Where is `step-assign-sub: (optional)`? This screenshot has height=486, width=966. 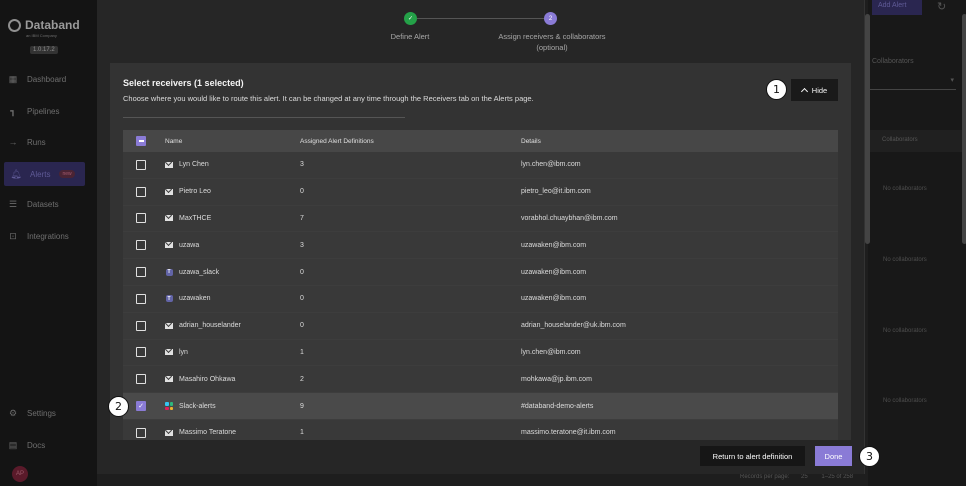 step-assign-sub: (optional) is located at coordinates (552, 47).